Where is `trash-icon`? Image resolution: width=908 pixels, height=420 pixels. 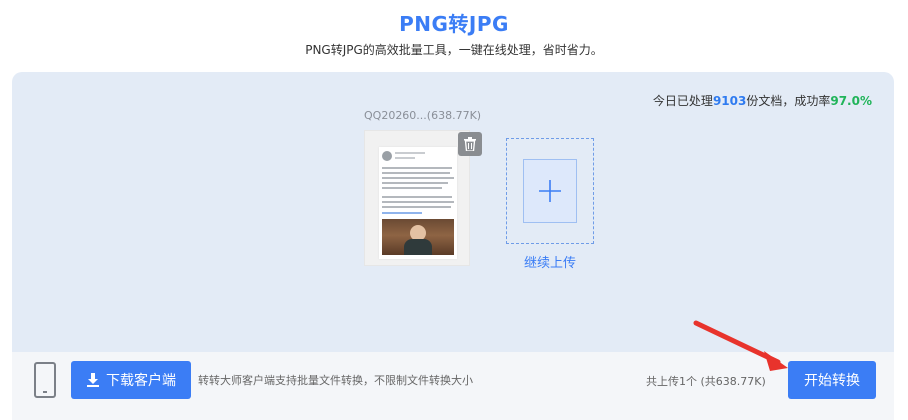 trash-icon is located at coordinates (470, 144).